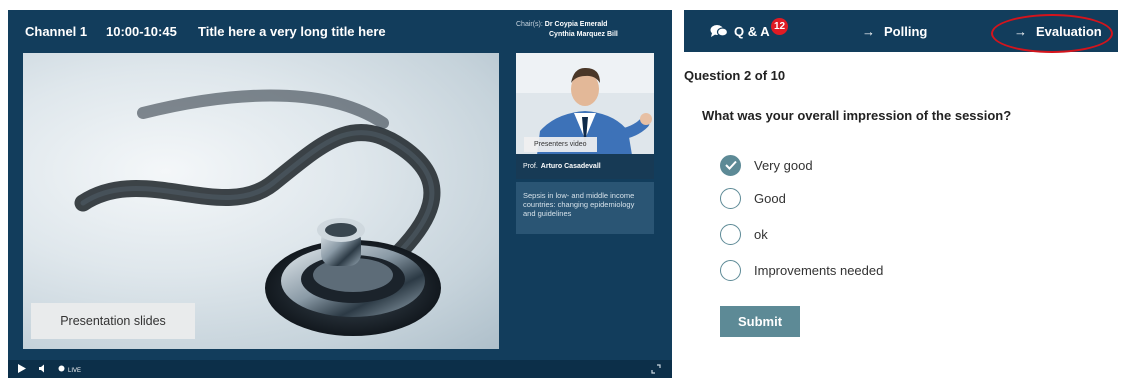 The image size is (1132, 378). Describe the element at coordinates (583, 34) in the screenshot. I see `chair-name: Cynthia Marquez Bill` at that location.